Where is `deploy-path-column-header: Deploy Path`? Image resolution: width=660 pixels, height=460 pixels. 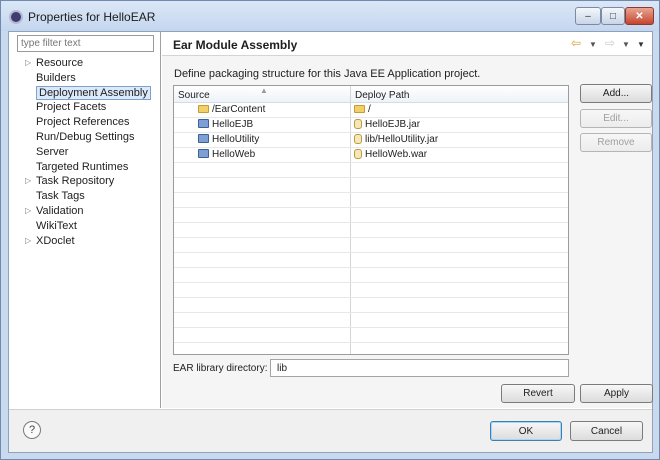
deploy-path-column-header: Deploy Path is located at coordinates (382, 95).